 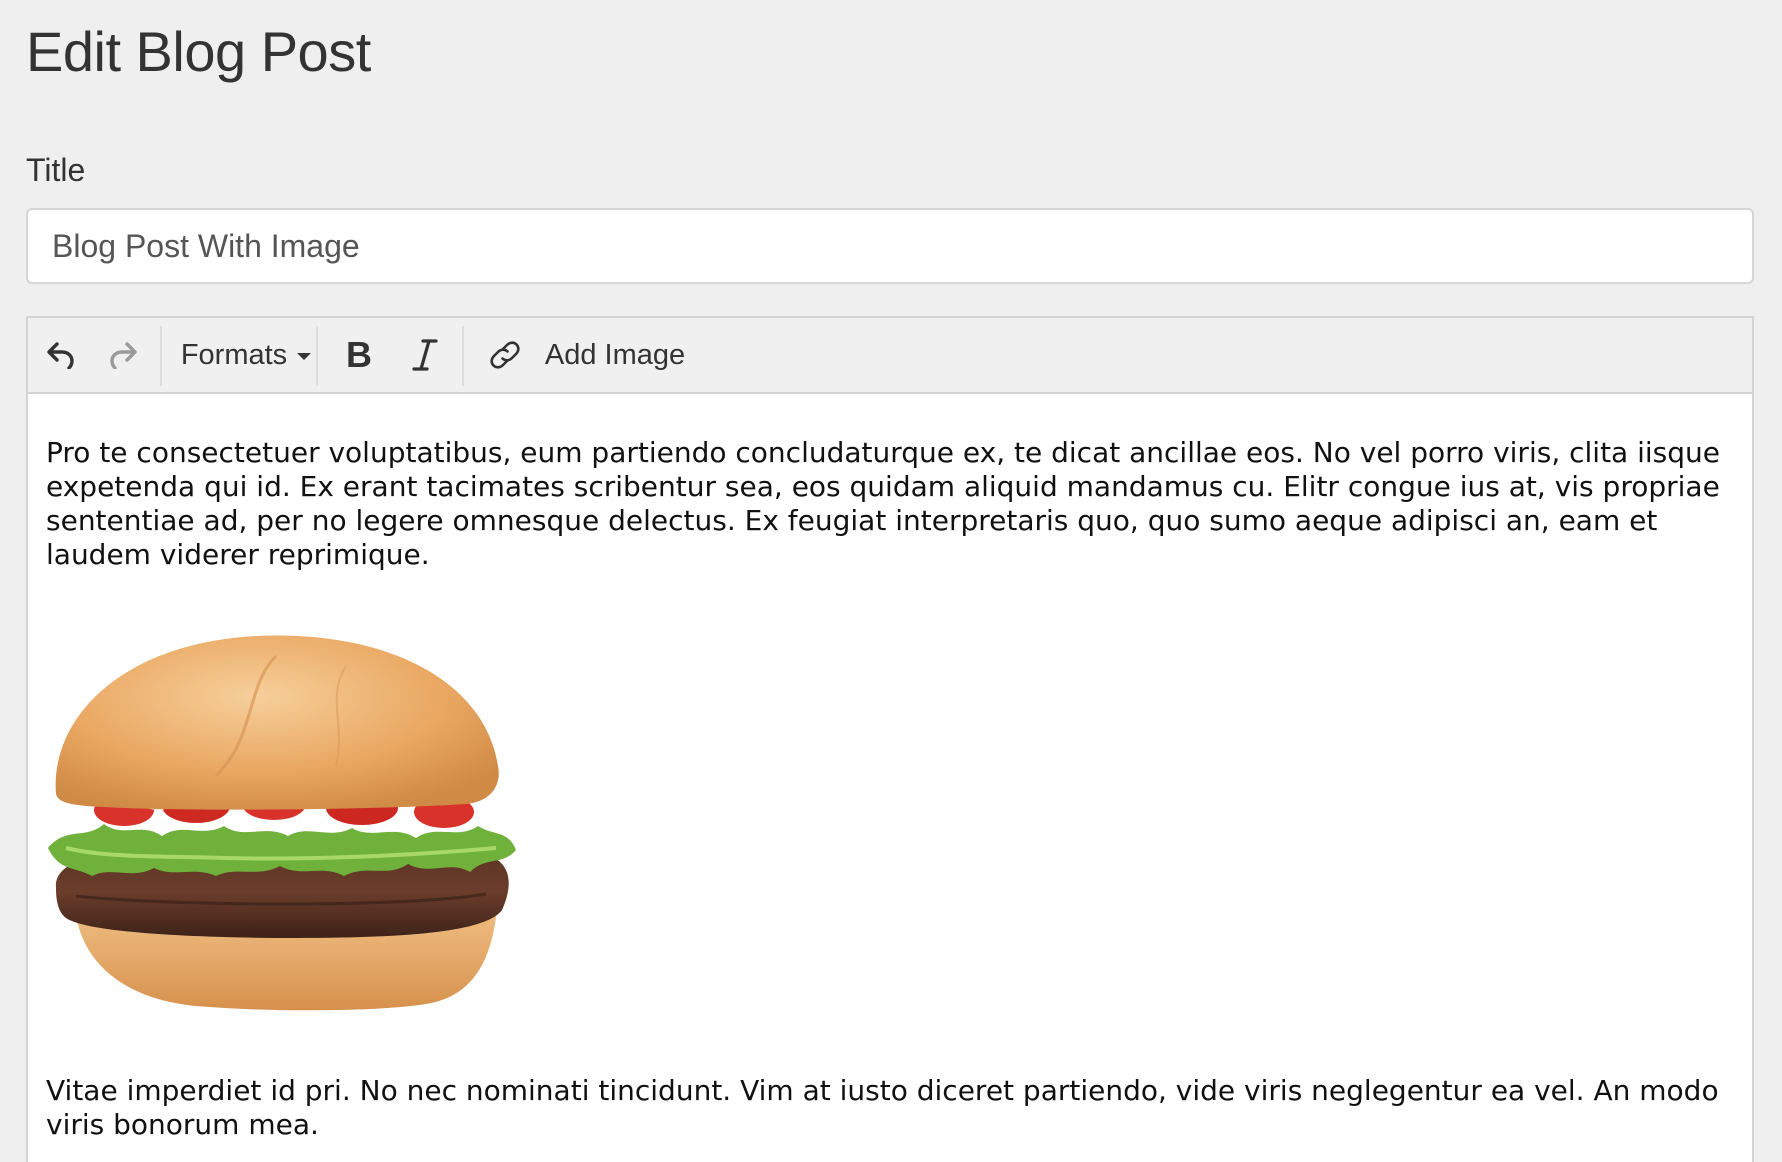 I want to click on undo-button, so click(x=61, y=355).